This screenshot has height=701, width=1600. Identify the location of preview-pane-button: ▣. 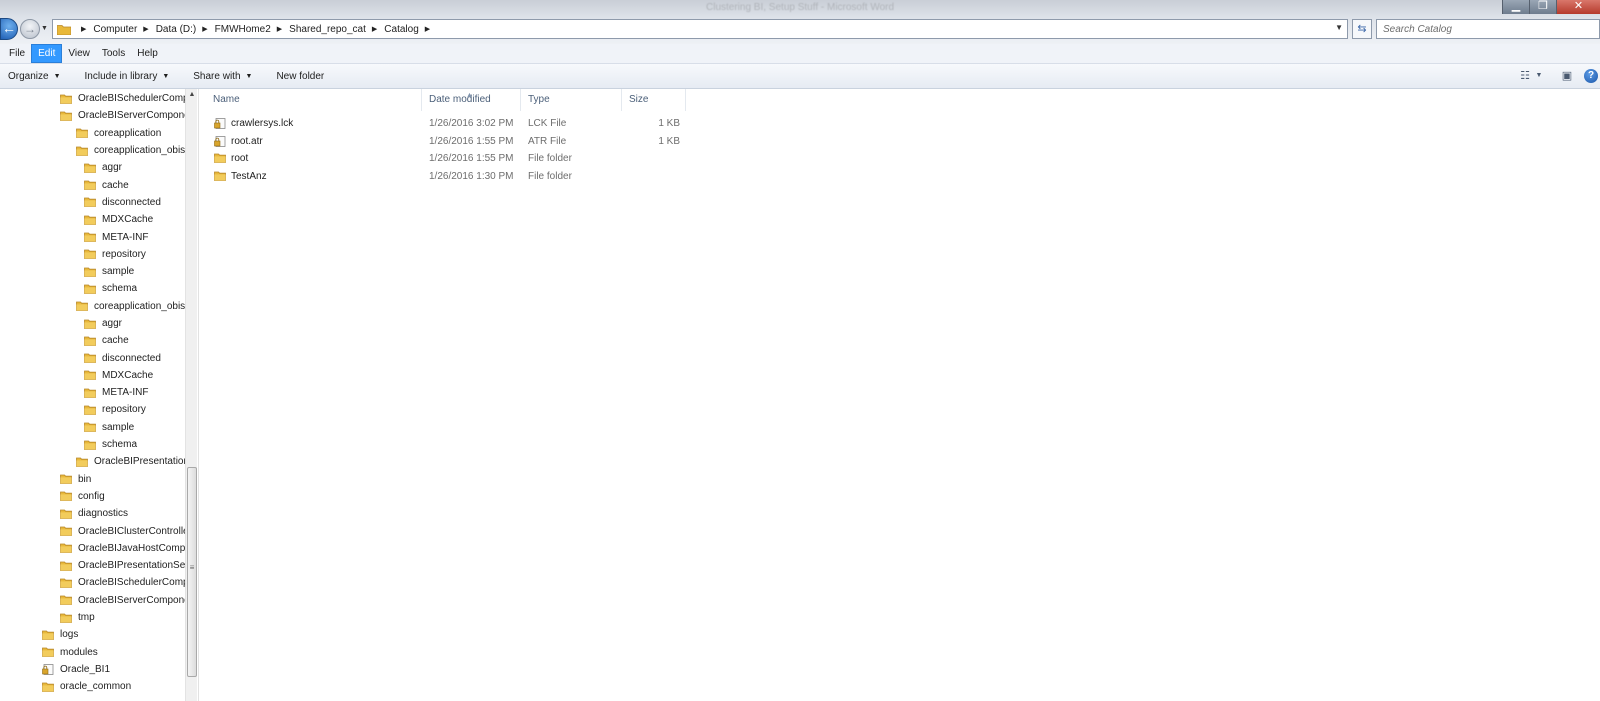
(1567, 76).